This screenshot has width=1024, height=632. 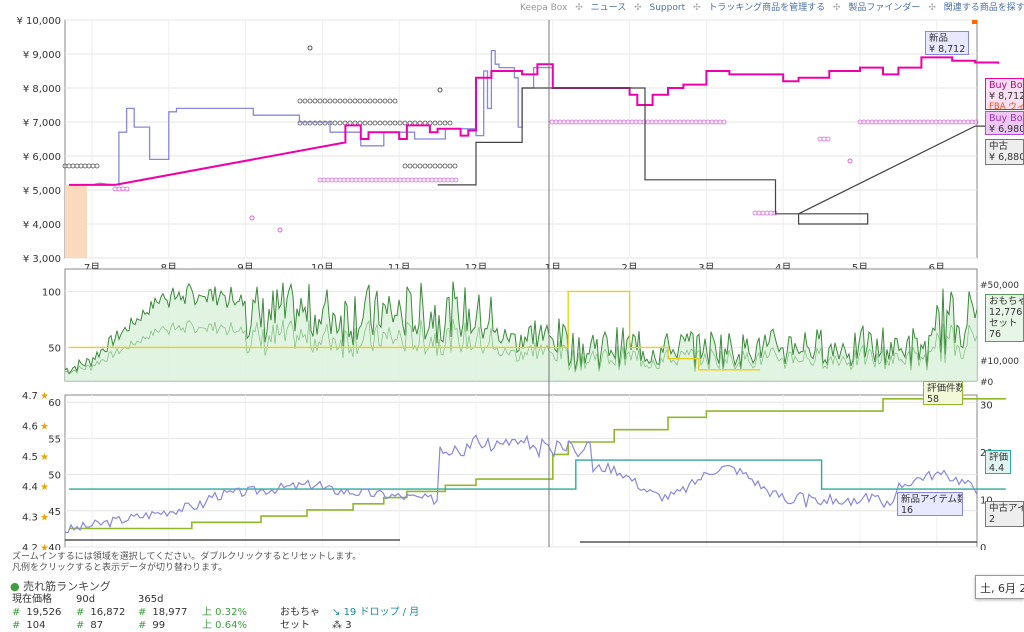 What do you see at coordinates (1006, 106) in the screenshot?
I see `buybox-tag-fba: FBA ウィ` at bounding box center [1006, 106].